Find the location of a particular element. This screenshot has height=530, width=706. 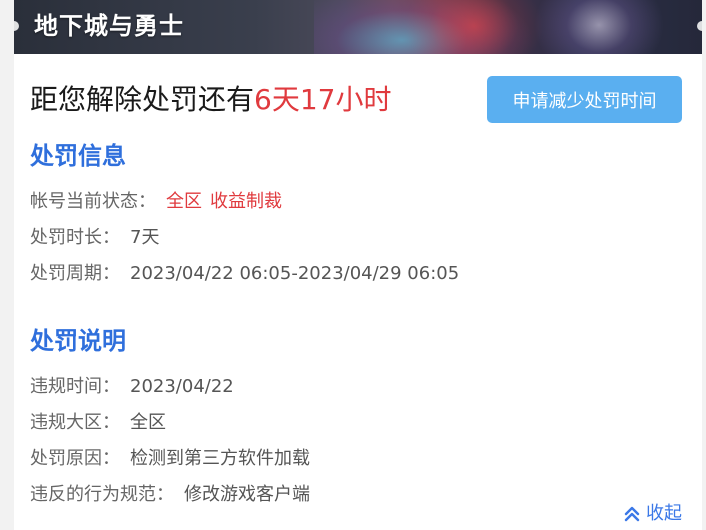

violation-region-value: 全区 is located at coordinates (148, 422).